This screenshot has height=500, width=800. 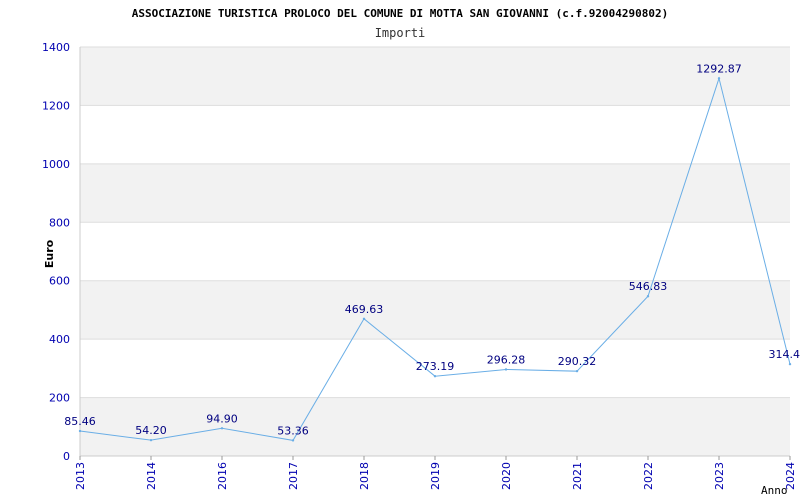 What do you see at coordinates (648, 286) in the screenshot?
I see `data-label: 546.83` at bounding box center [648, 286].